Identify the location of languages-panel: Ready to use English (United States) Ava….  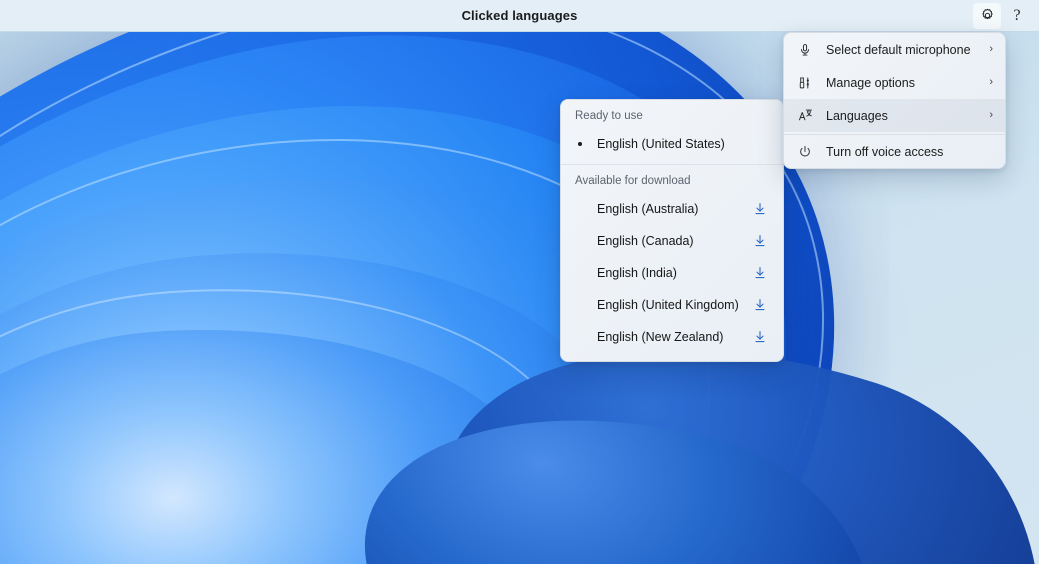
(672, 230).